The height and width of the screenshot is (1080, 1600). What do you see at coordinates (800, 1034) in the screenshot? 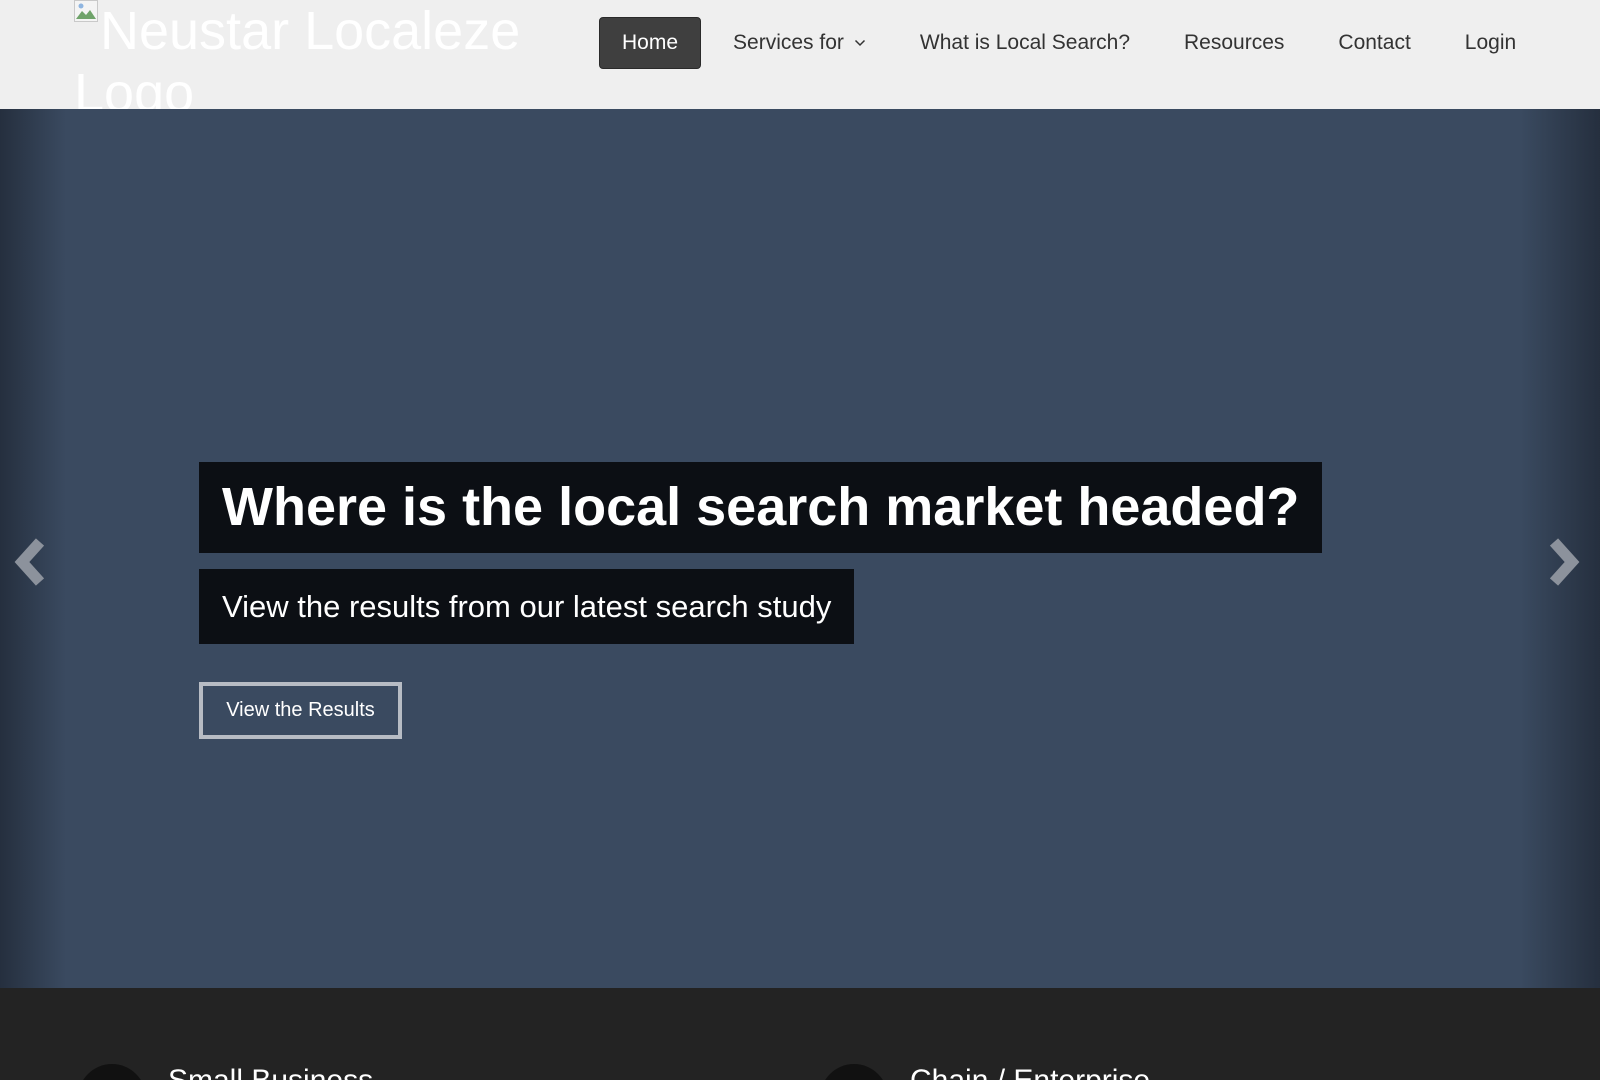
I see `services-section: Small Business Chain / Enterprise` at bounding box center [800, 1034].